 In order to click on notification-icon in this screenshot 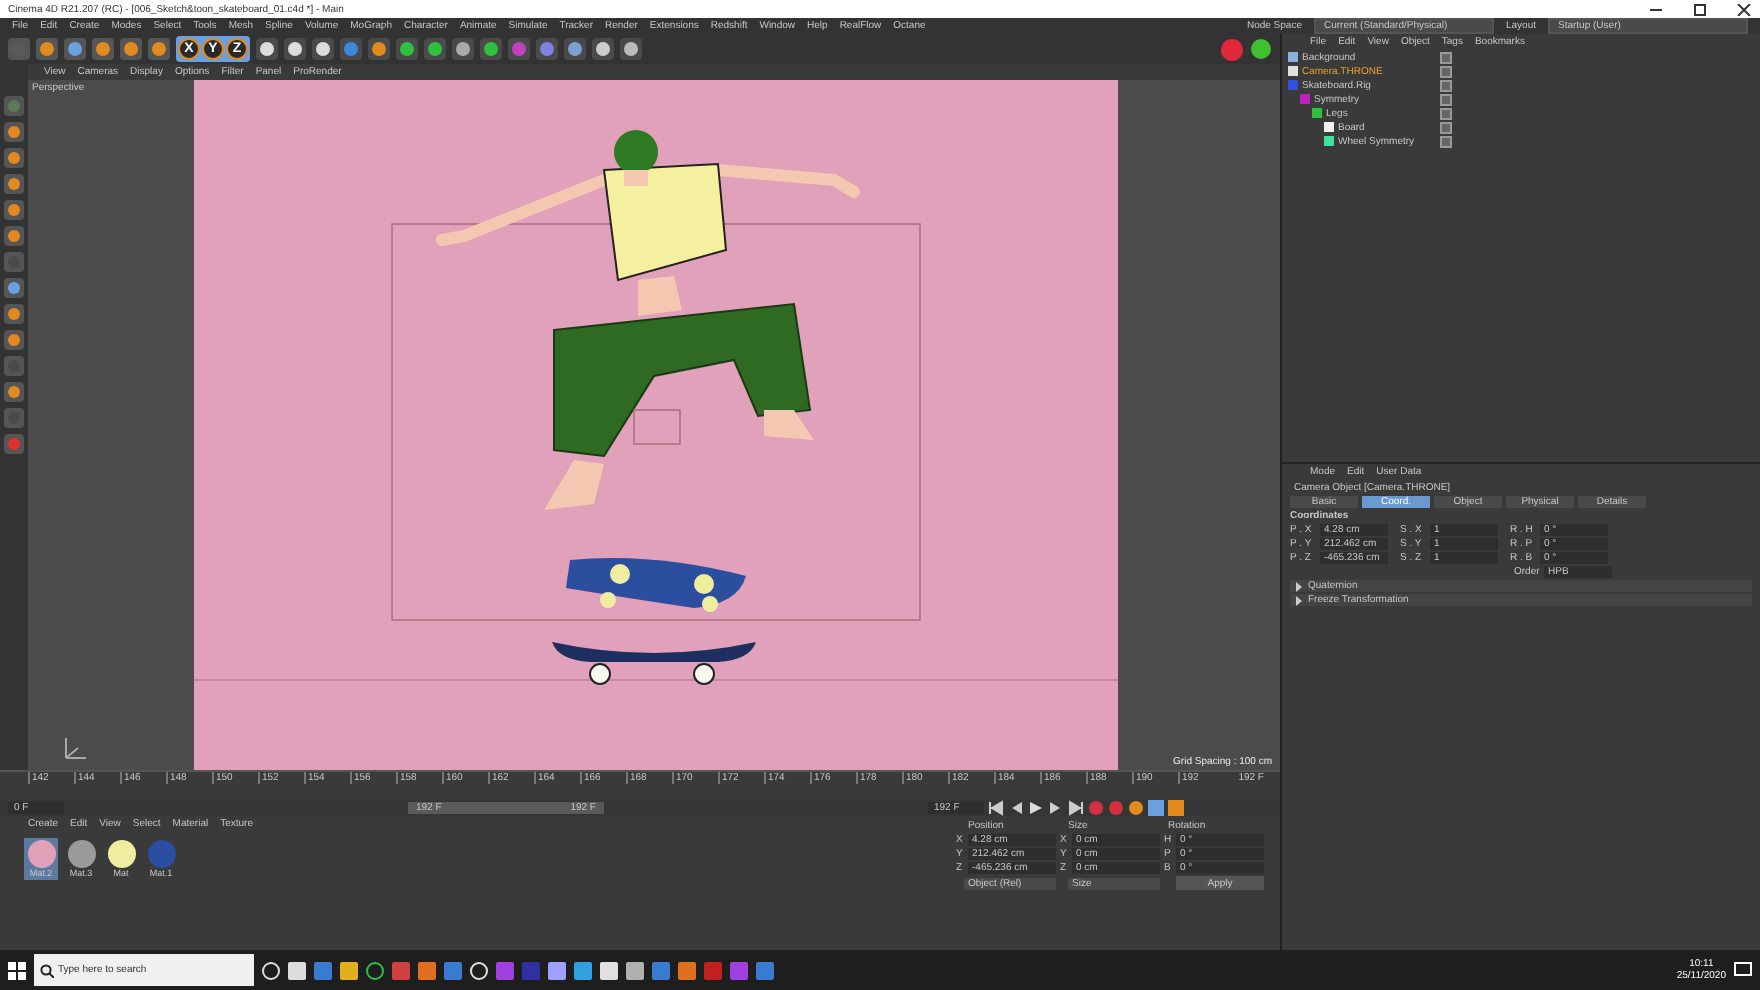, I will do `click(1743, 970)`.